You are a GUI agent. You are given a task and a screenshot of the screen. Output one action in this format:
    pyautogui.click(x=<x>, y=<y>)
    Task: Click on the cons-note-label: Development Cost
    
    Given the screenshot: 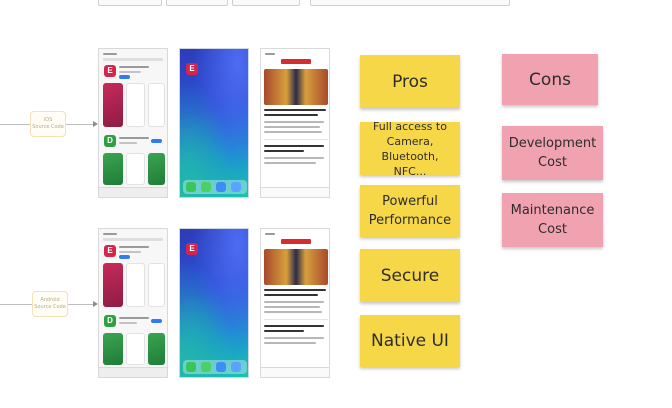 What is the action you would take?
    pyautogui.click(x=552, y=153)
    